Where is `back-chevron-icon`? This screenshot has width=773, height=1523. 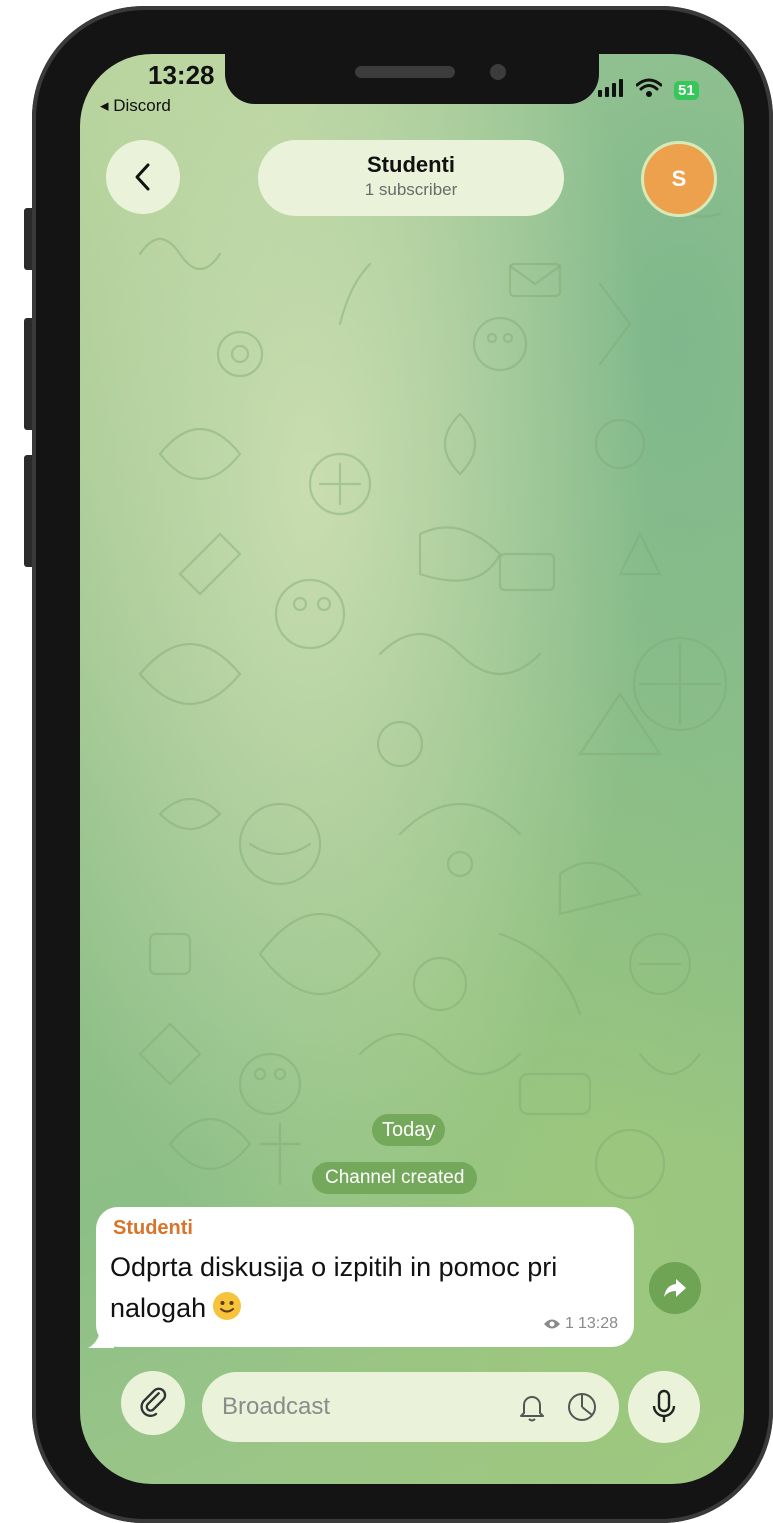 back-chevron-icon is located at coordinates (142, 177).